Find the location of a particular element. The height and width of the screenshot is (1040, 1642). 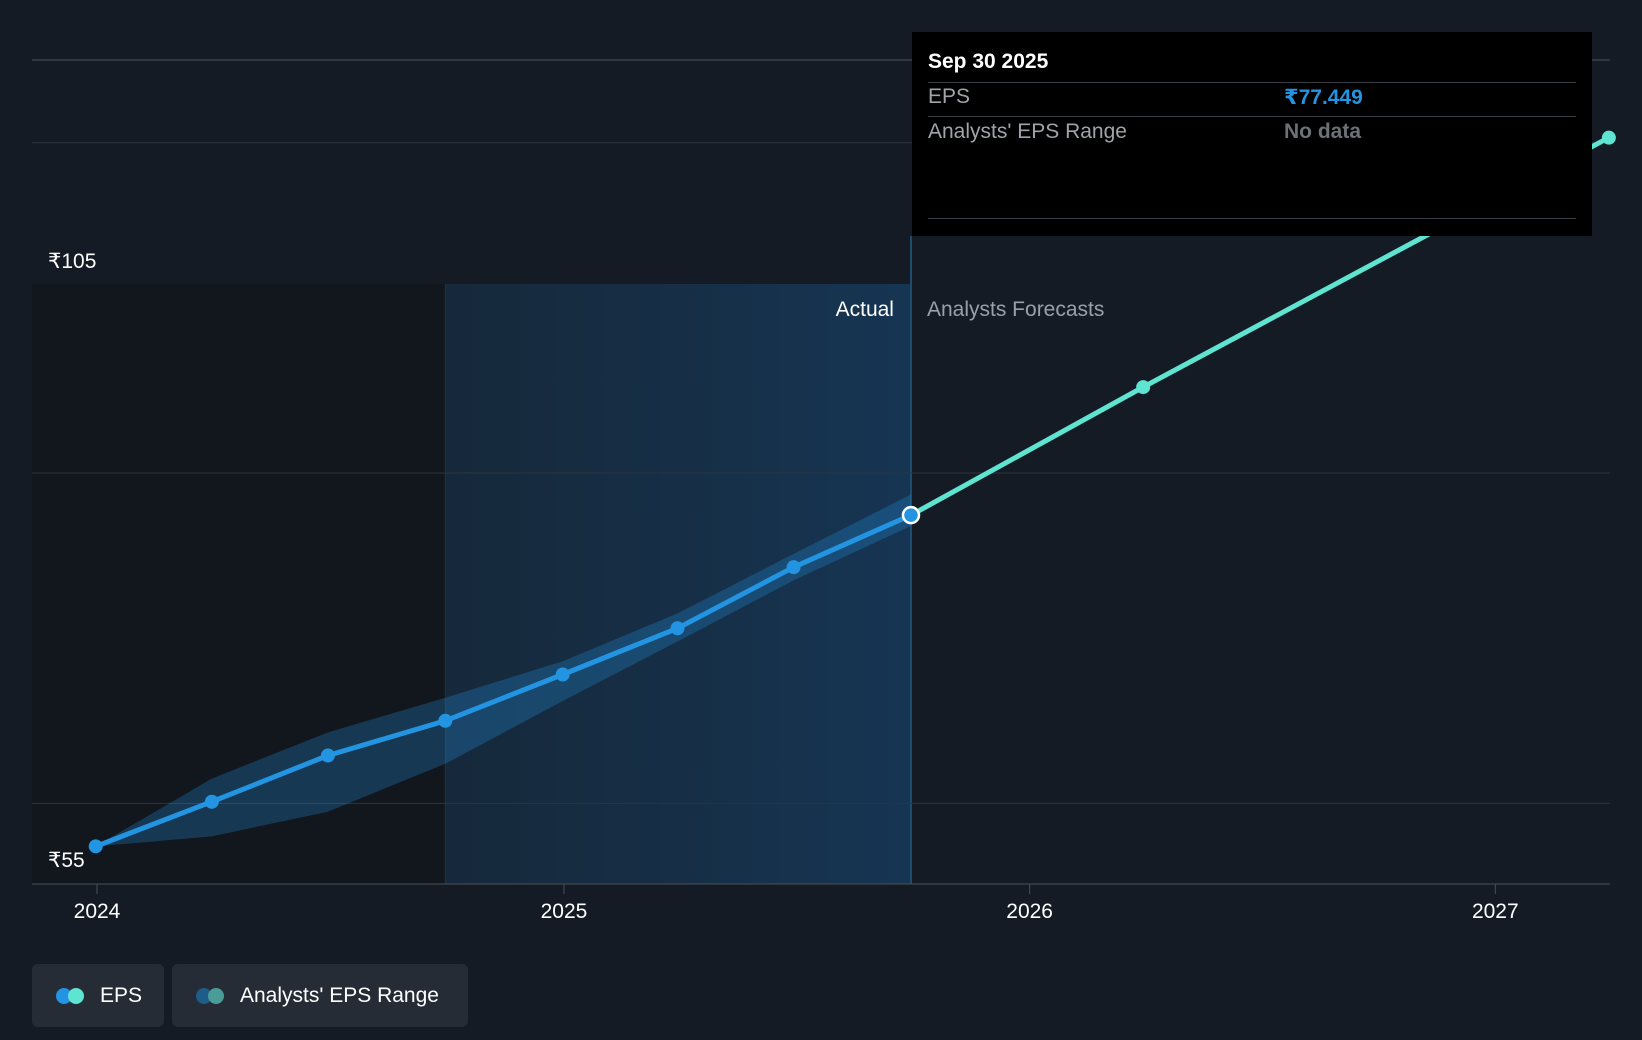

y-tick-label: ₹55 is located at coordinates (66, 860).